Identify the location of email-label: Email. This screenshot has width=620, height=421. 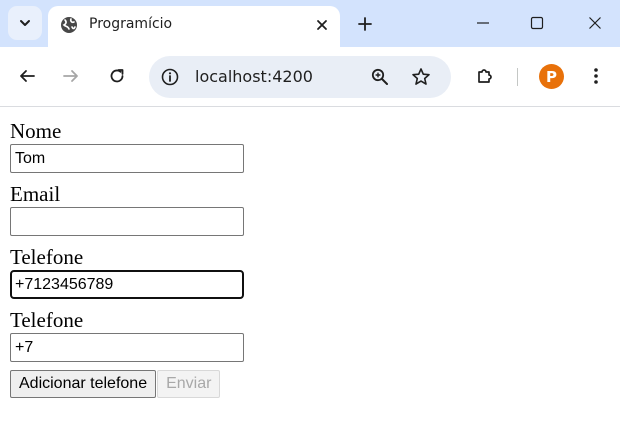
(35, 194).